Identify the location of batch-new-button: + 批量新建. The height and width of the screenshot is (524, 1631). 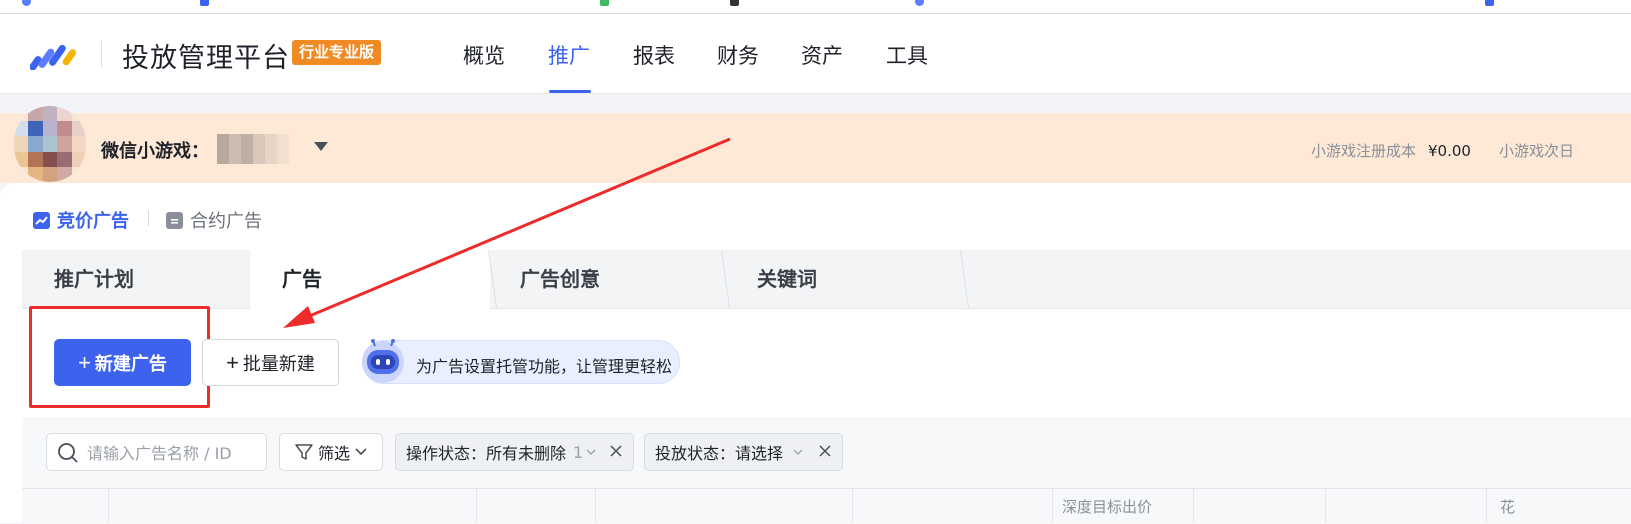
(270, 362).